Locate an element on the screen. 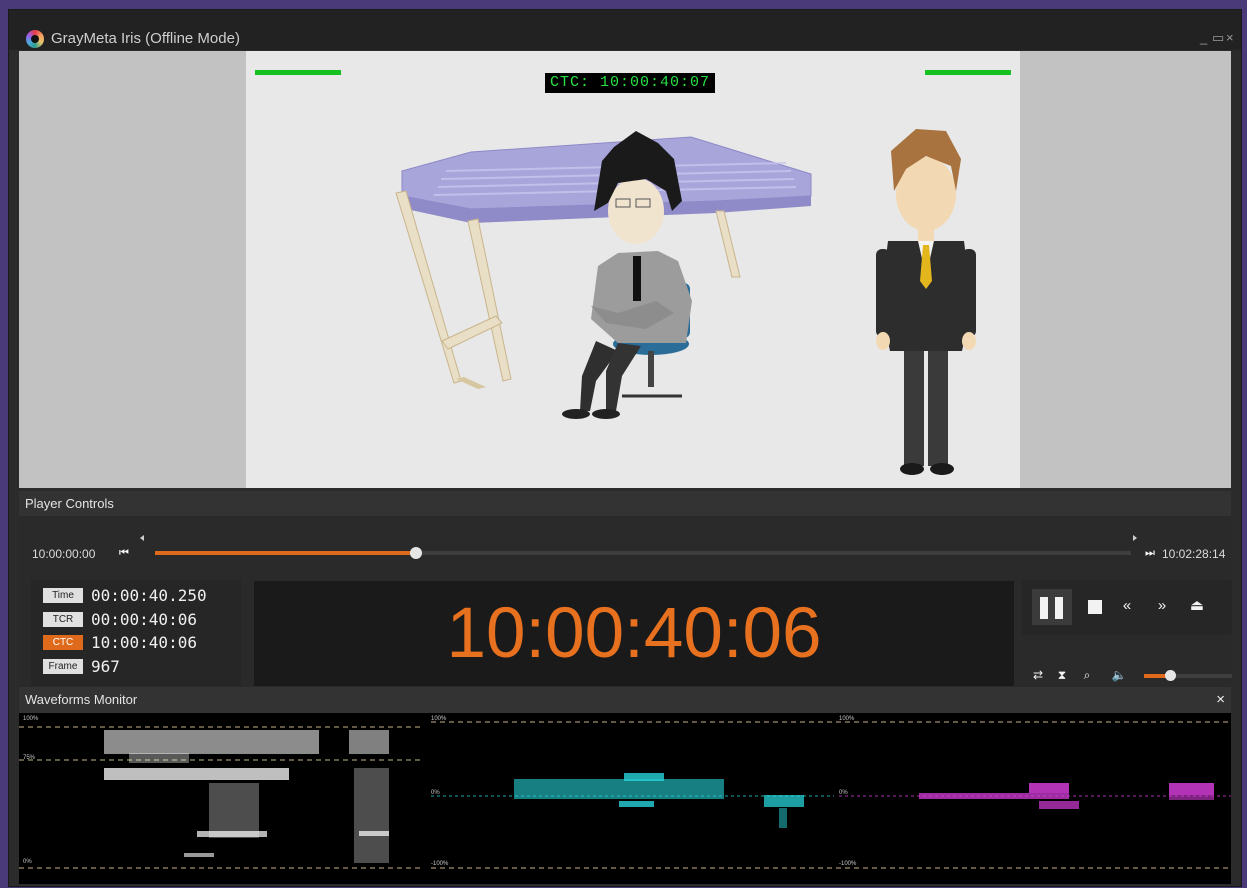  player-controls-header: Player Controls is located at coordinates (625, 504).